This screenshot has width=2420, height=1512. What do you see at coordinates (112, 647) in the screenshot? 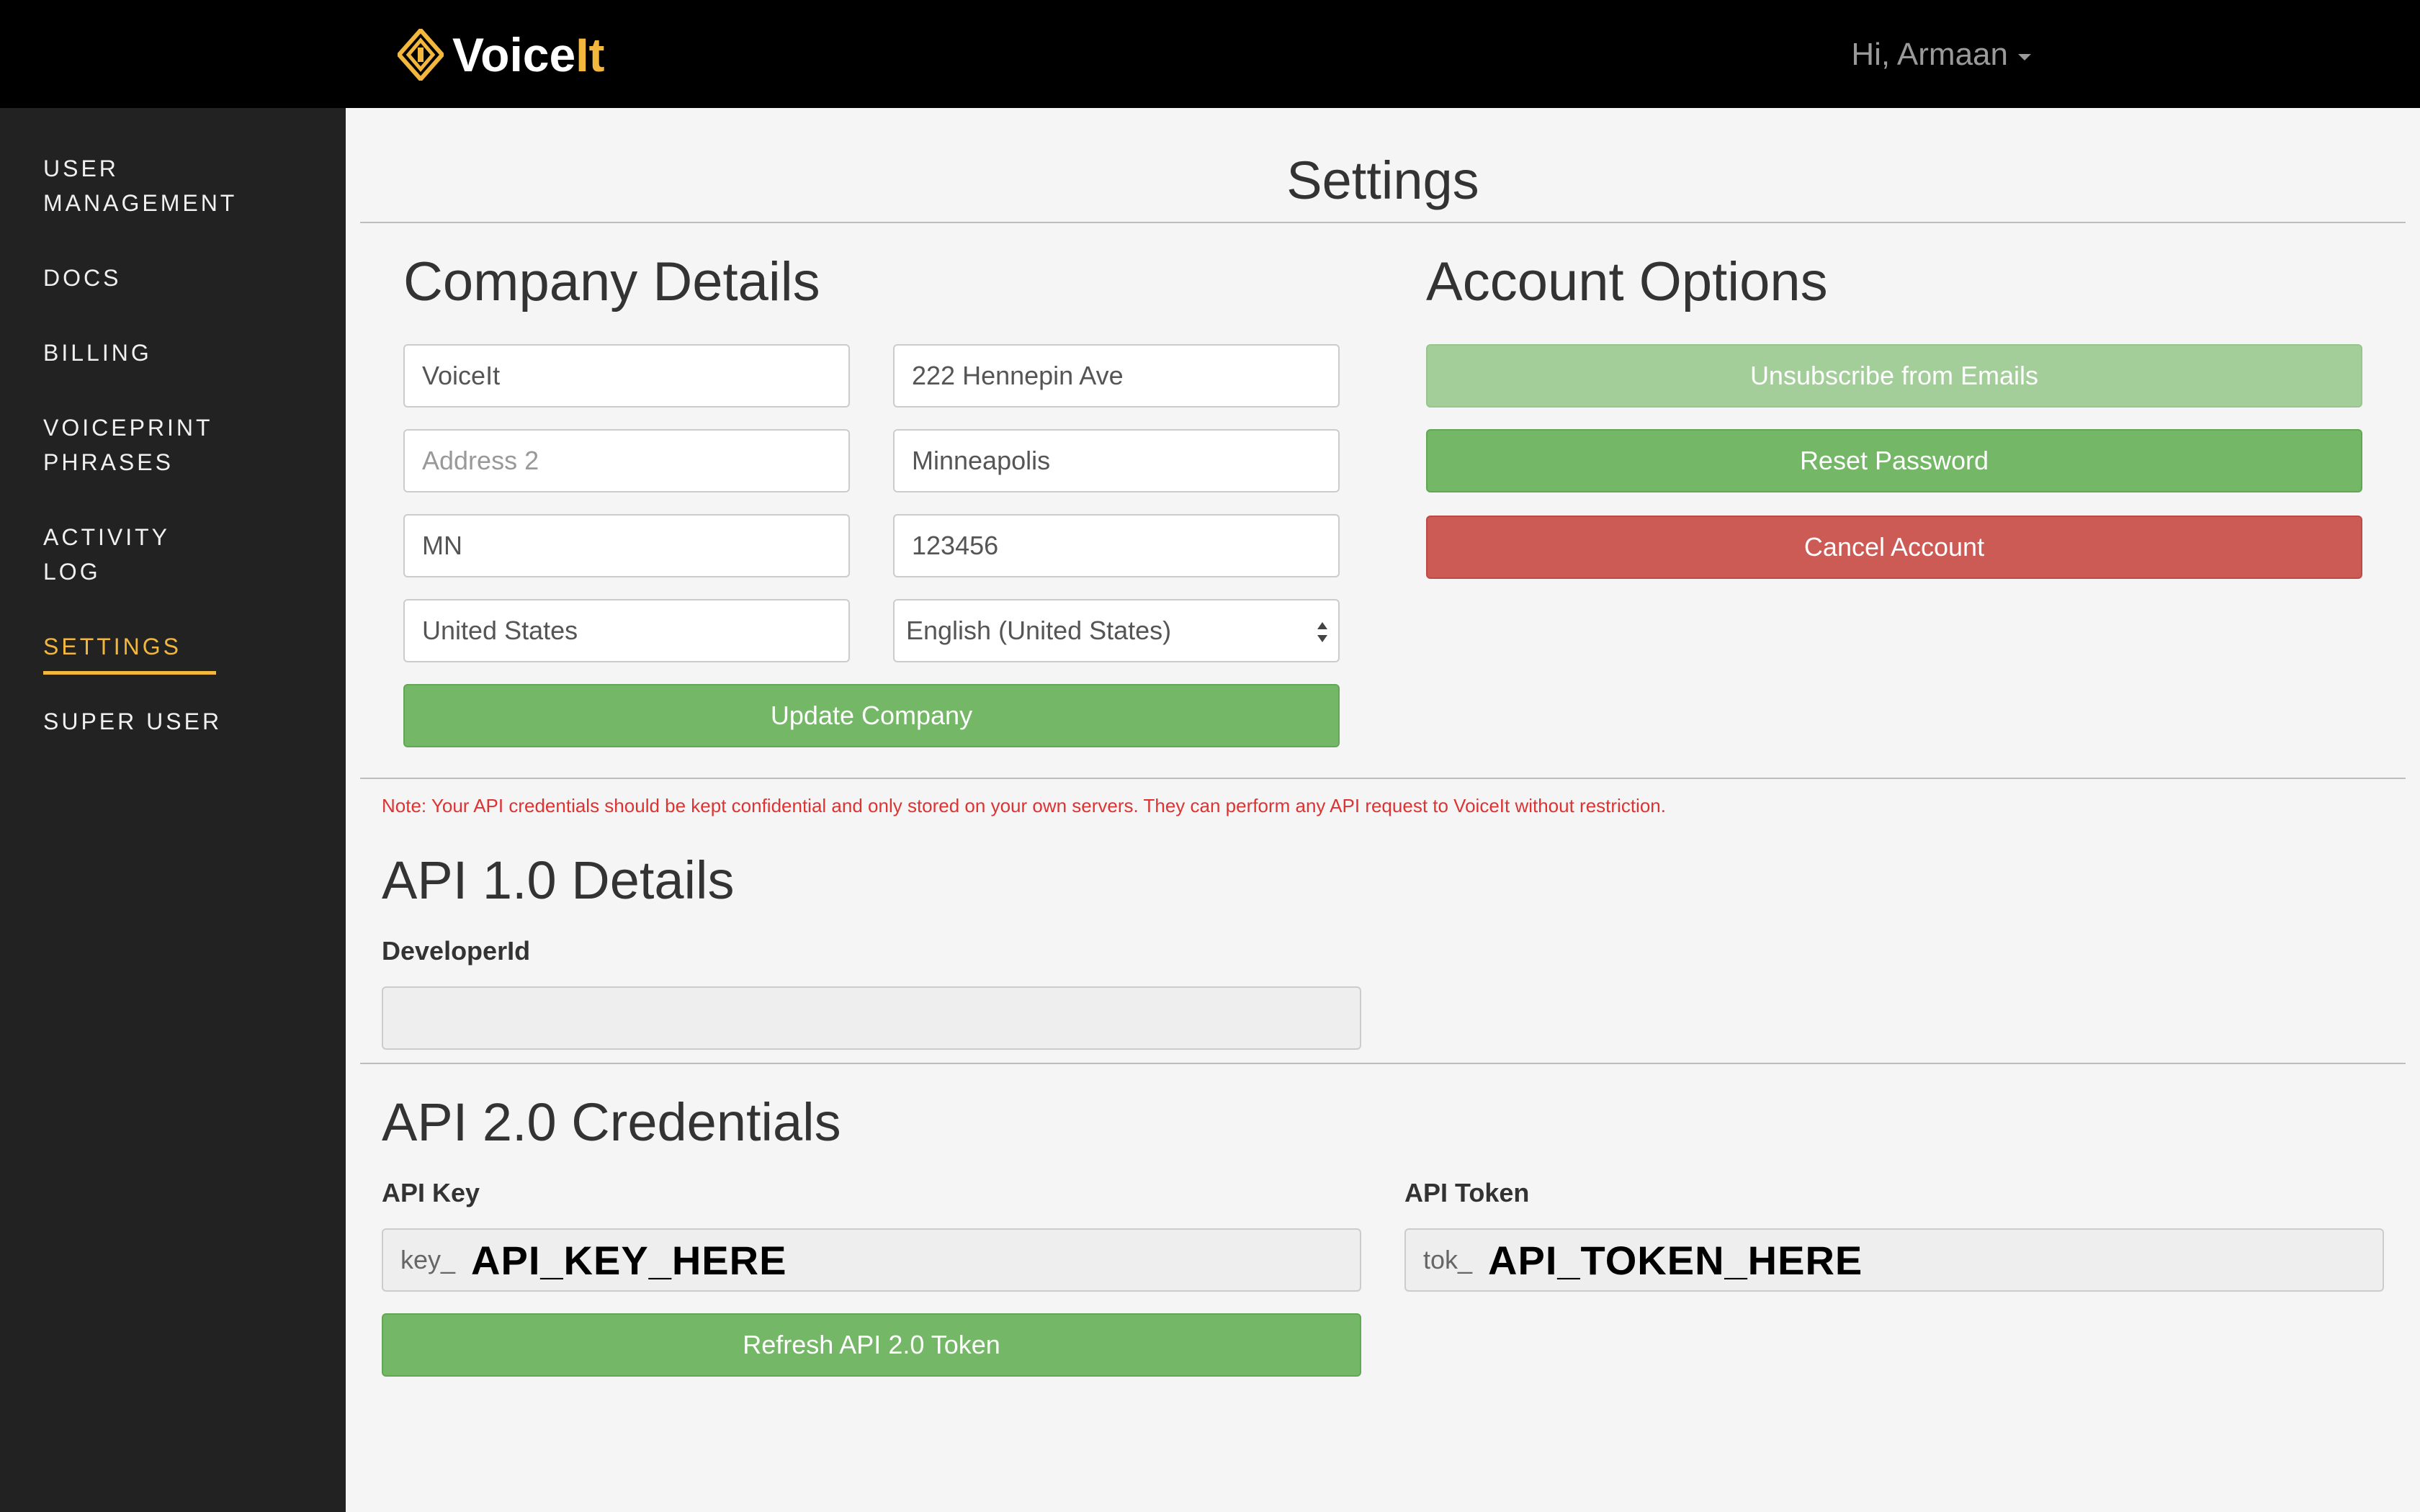
I see `sidebar-item-label: SETTINGS` at bounding box center [112, 647].